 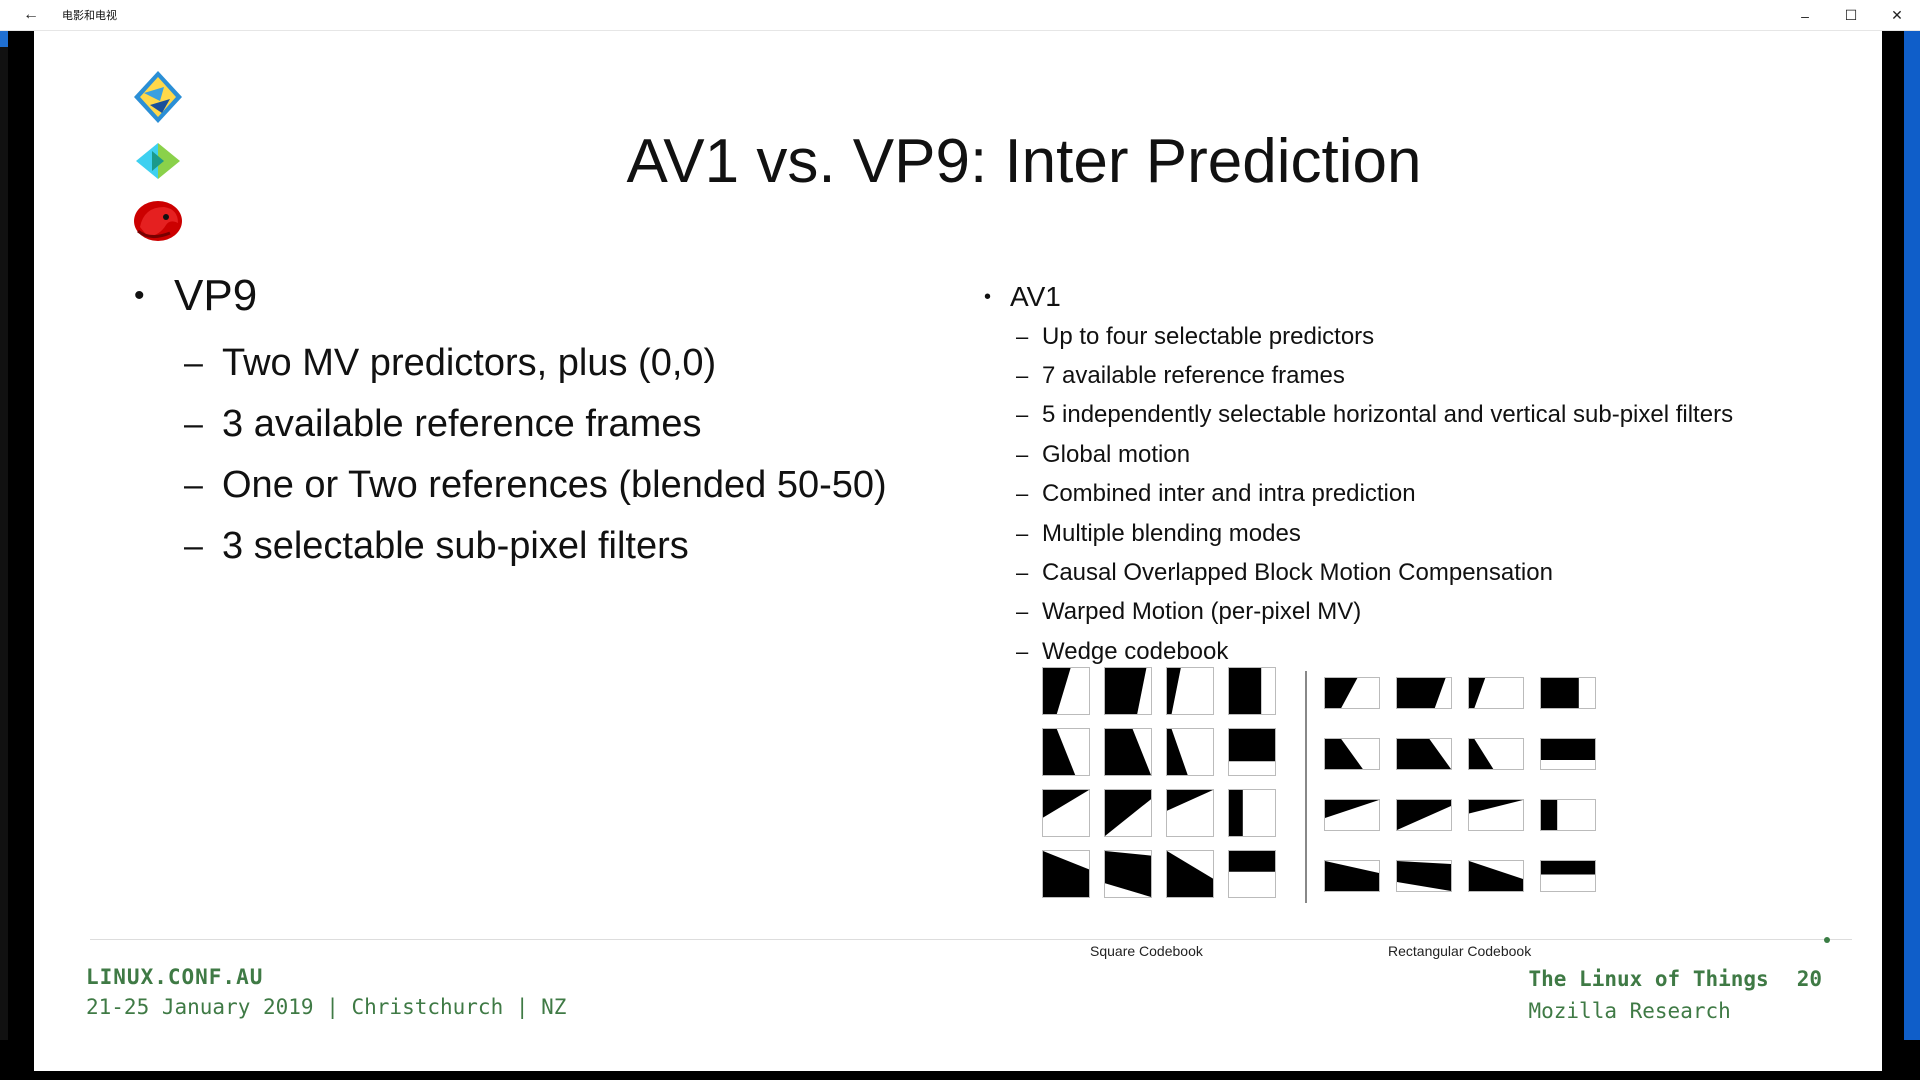 What do you see at coordinates (1202, 612) in the screenshot?
I see `av1-item-text: Warped Motion (per-pixel MV)` at bounding box center [1202, 612].